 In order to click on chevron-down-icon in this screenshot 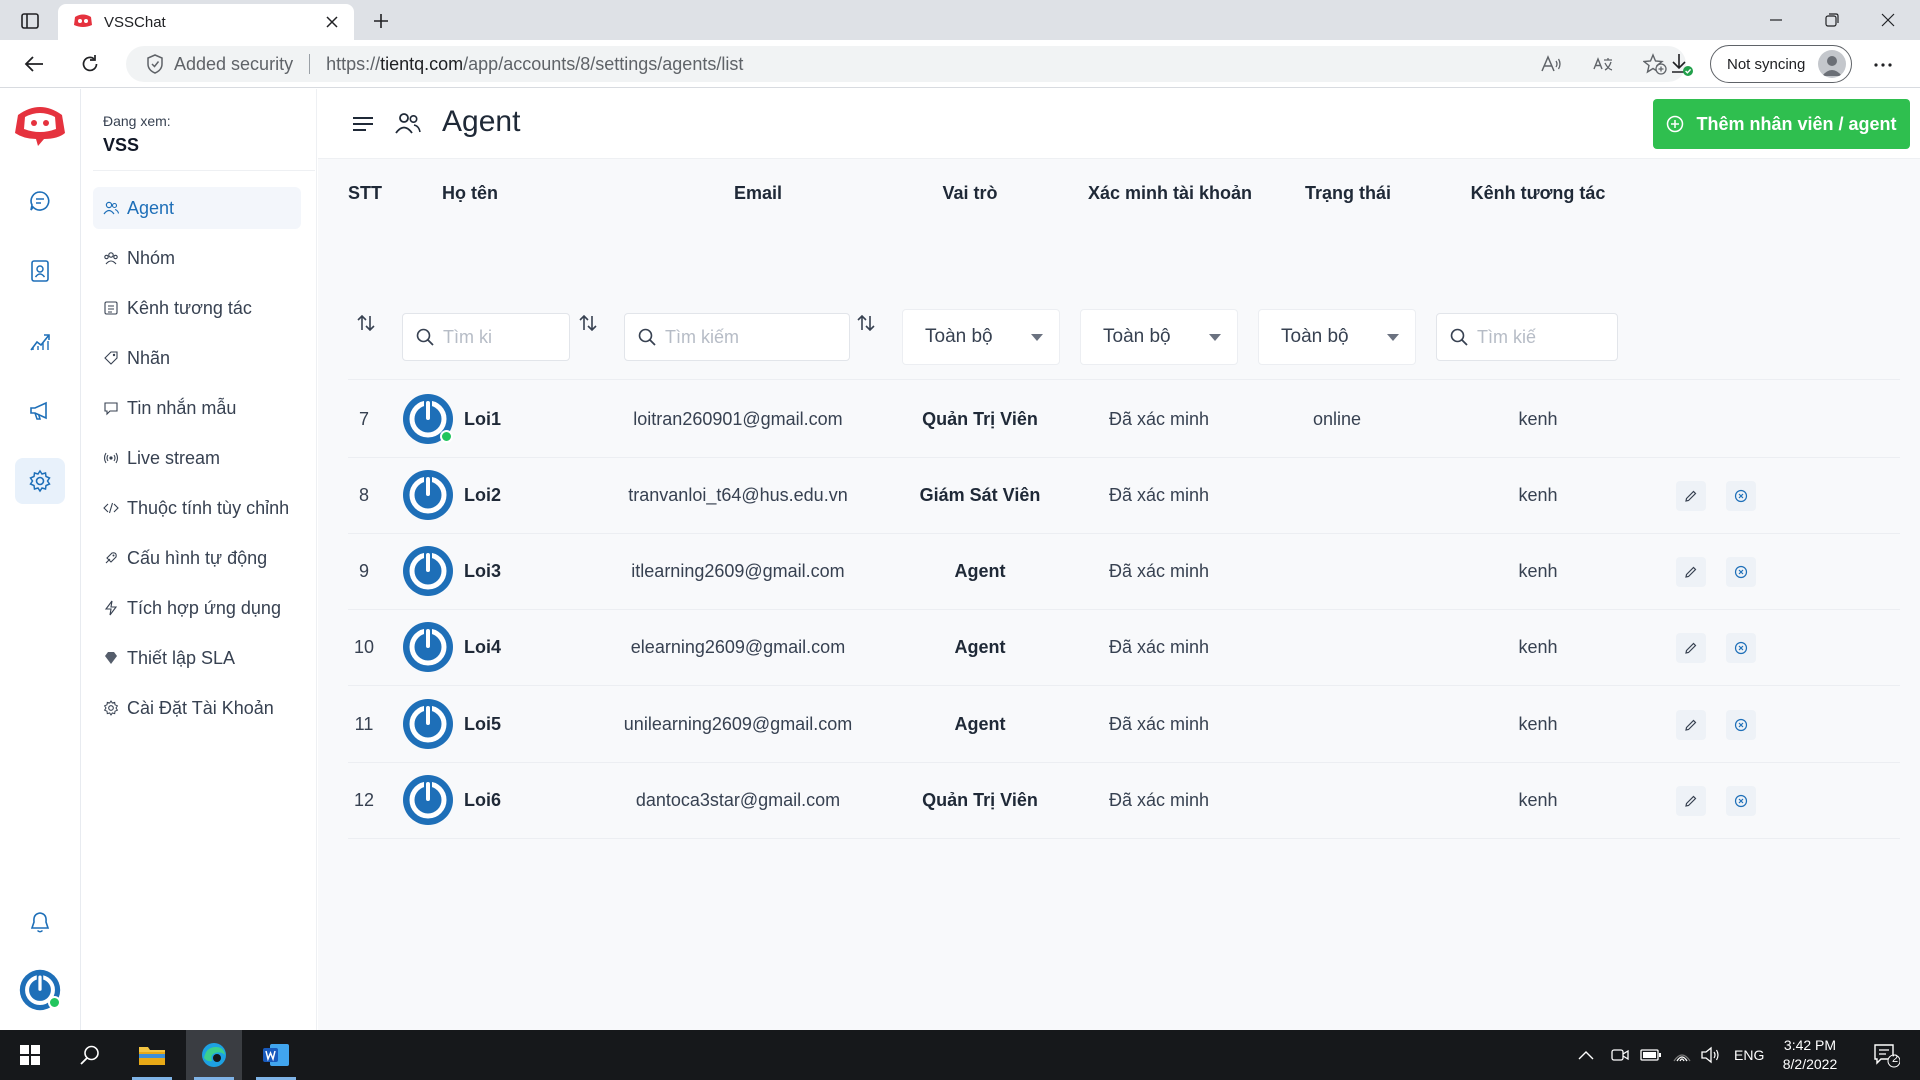, I will do `click(1393, 337)`.